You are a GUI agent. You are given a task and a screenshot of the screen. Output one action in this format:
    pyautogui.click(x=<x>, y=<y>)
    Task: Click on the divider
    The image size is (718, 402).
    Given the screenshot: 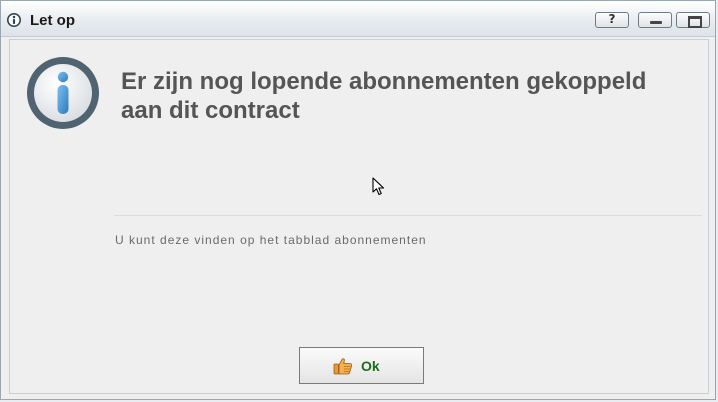 What is the action you would take?
    pyautogui.click(x=408, y=215)
    